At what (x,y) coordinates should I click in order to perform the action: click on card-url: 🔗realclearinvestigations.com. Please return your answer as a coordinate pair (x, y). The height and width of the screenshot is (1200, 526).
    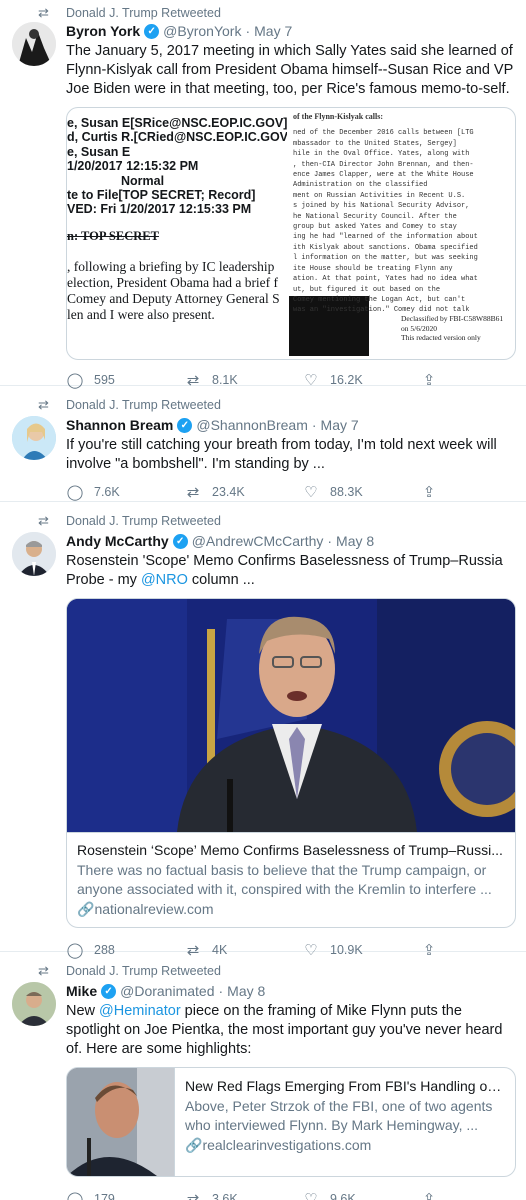
    Looking at the image, I should click on (278, 1145).